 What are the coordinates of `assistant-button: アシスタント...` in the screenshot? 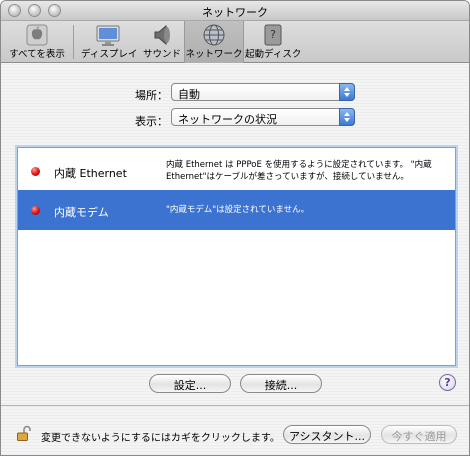 It's located at (327, 434).